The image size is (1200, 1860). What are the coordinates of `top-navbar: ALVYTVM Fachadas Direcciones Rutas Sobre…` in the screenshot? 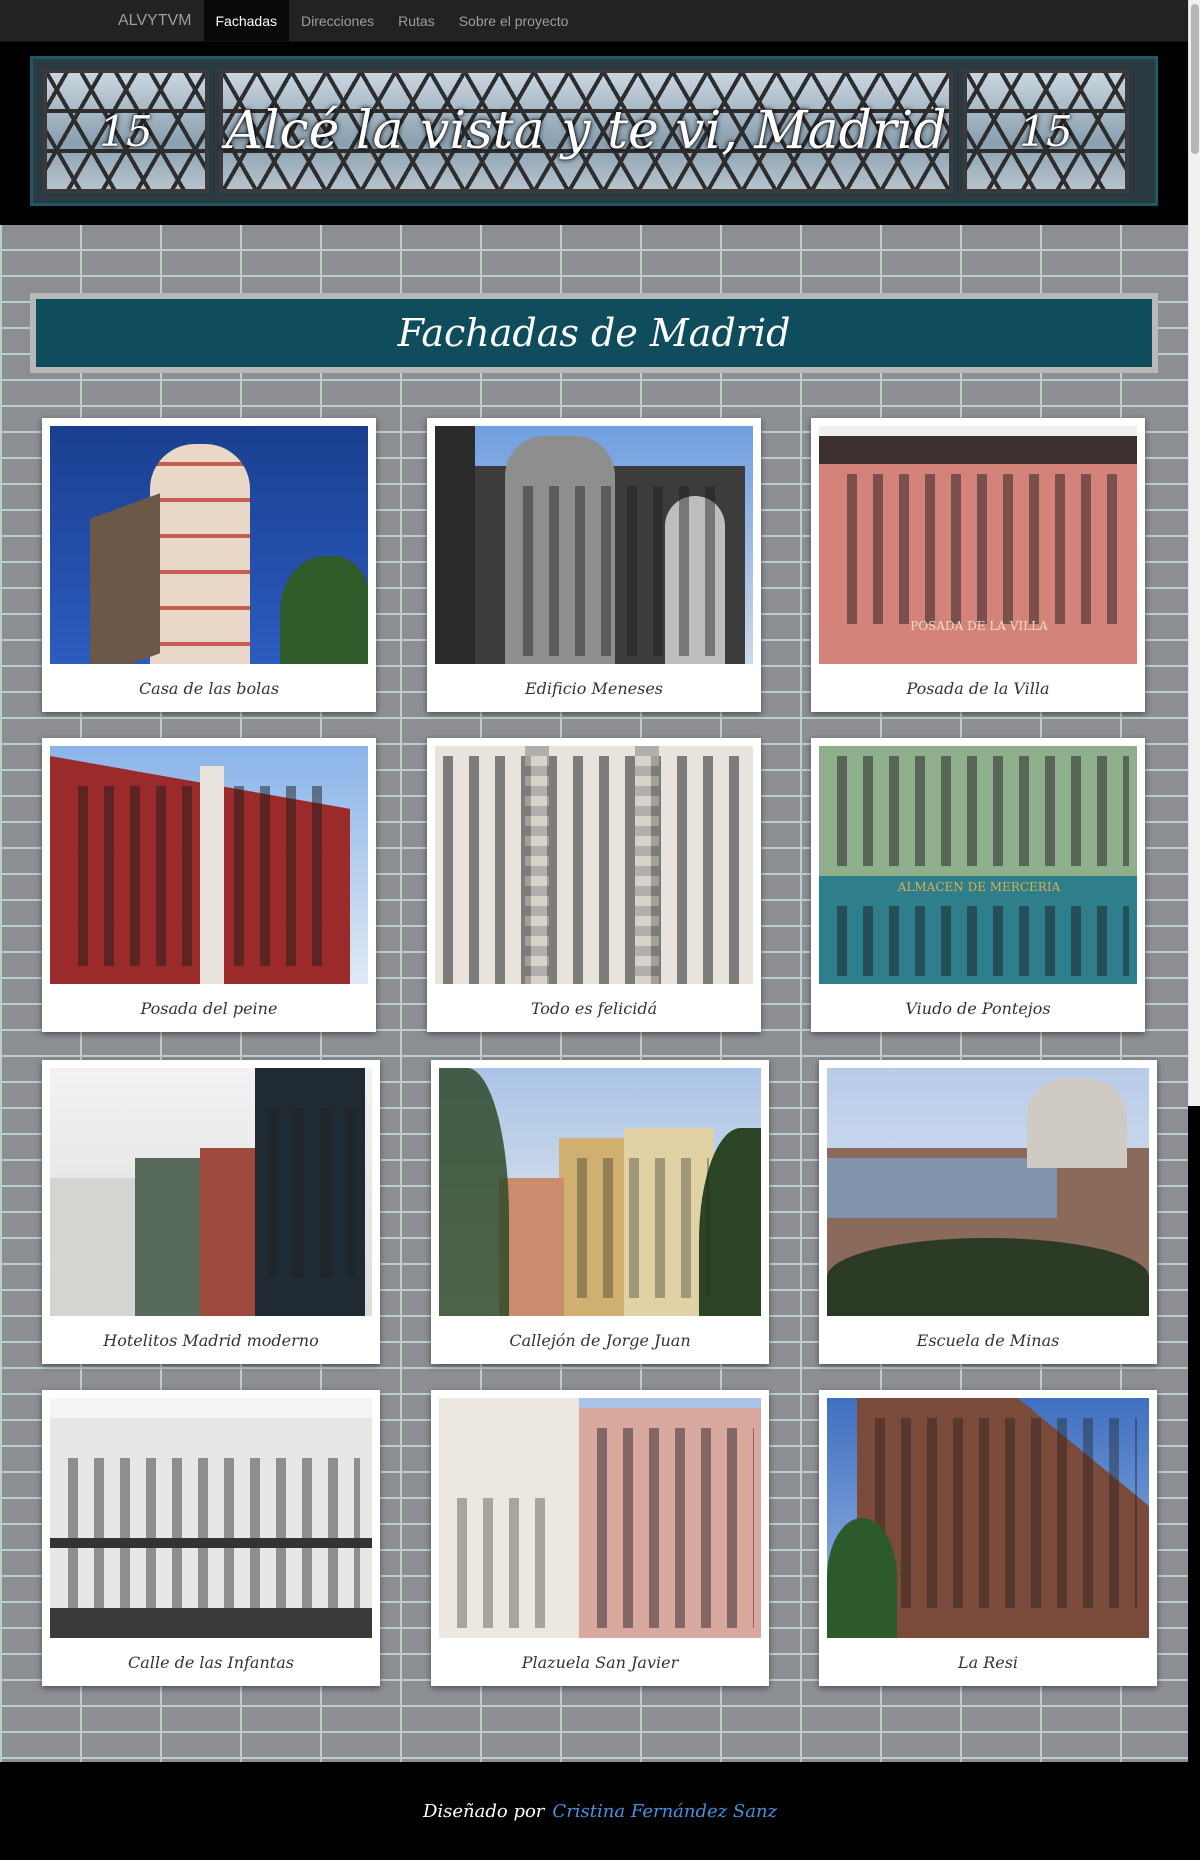 It's located at (594, 21).